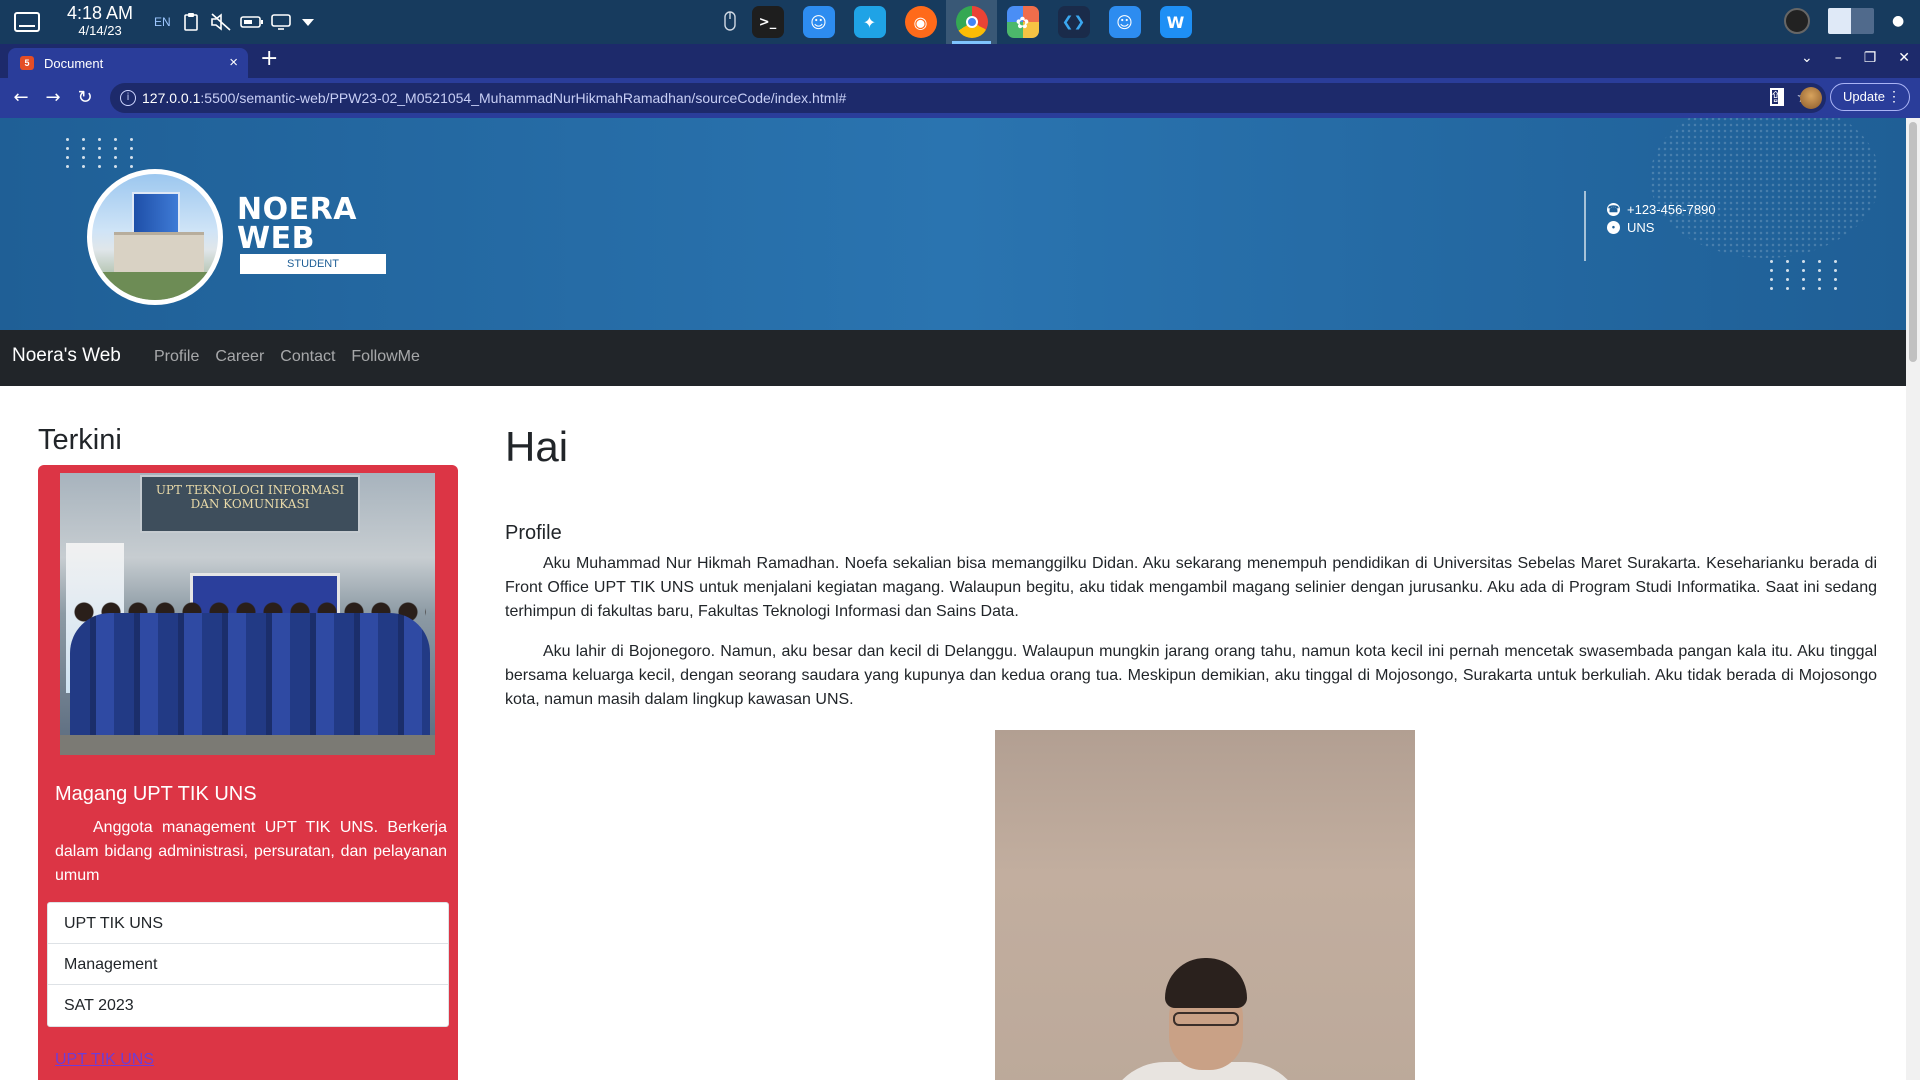  Describe the element at coordinates (80, 440) in the screenshot. I see `sidebar-heading: Terkini` at that location.